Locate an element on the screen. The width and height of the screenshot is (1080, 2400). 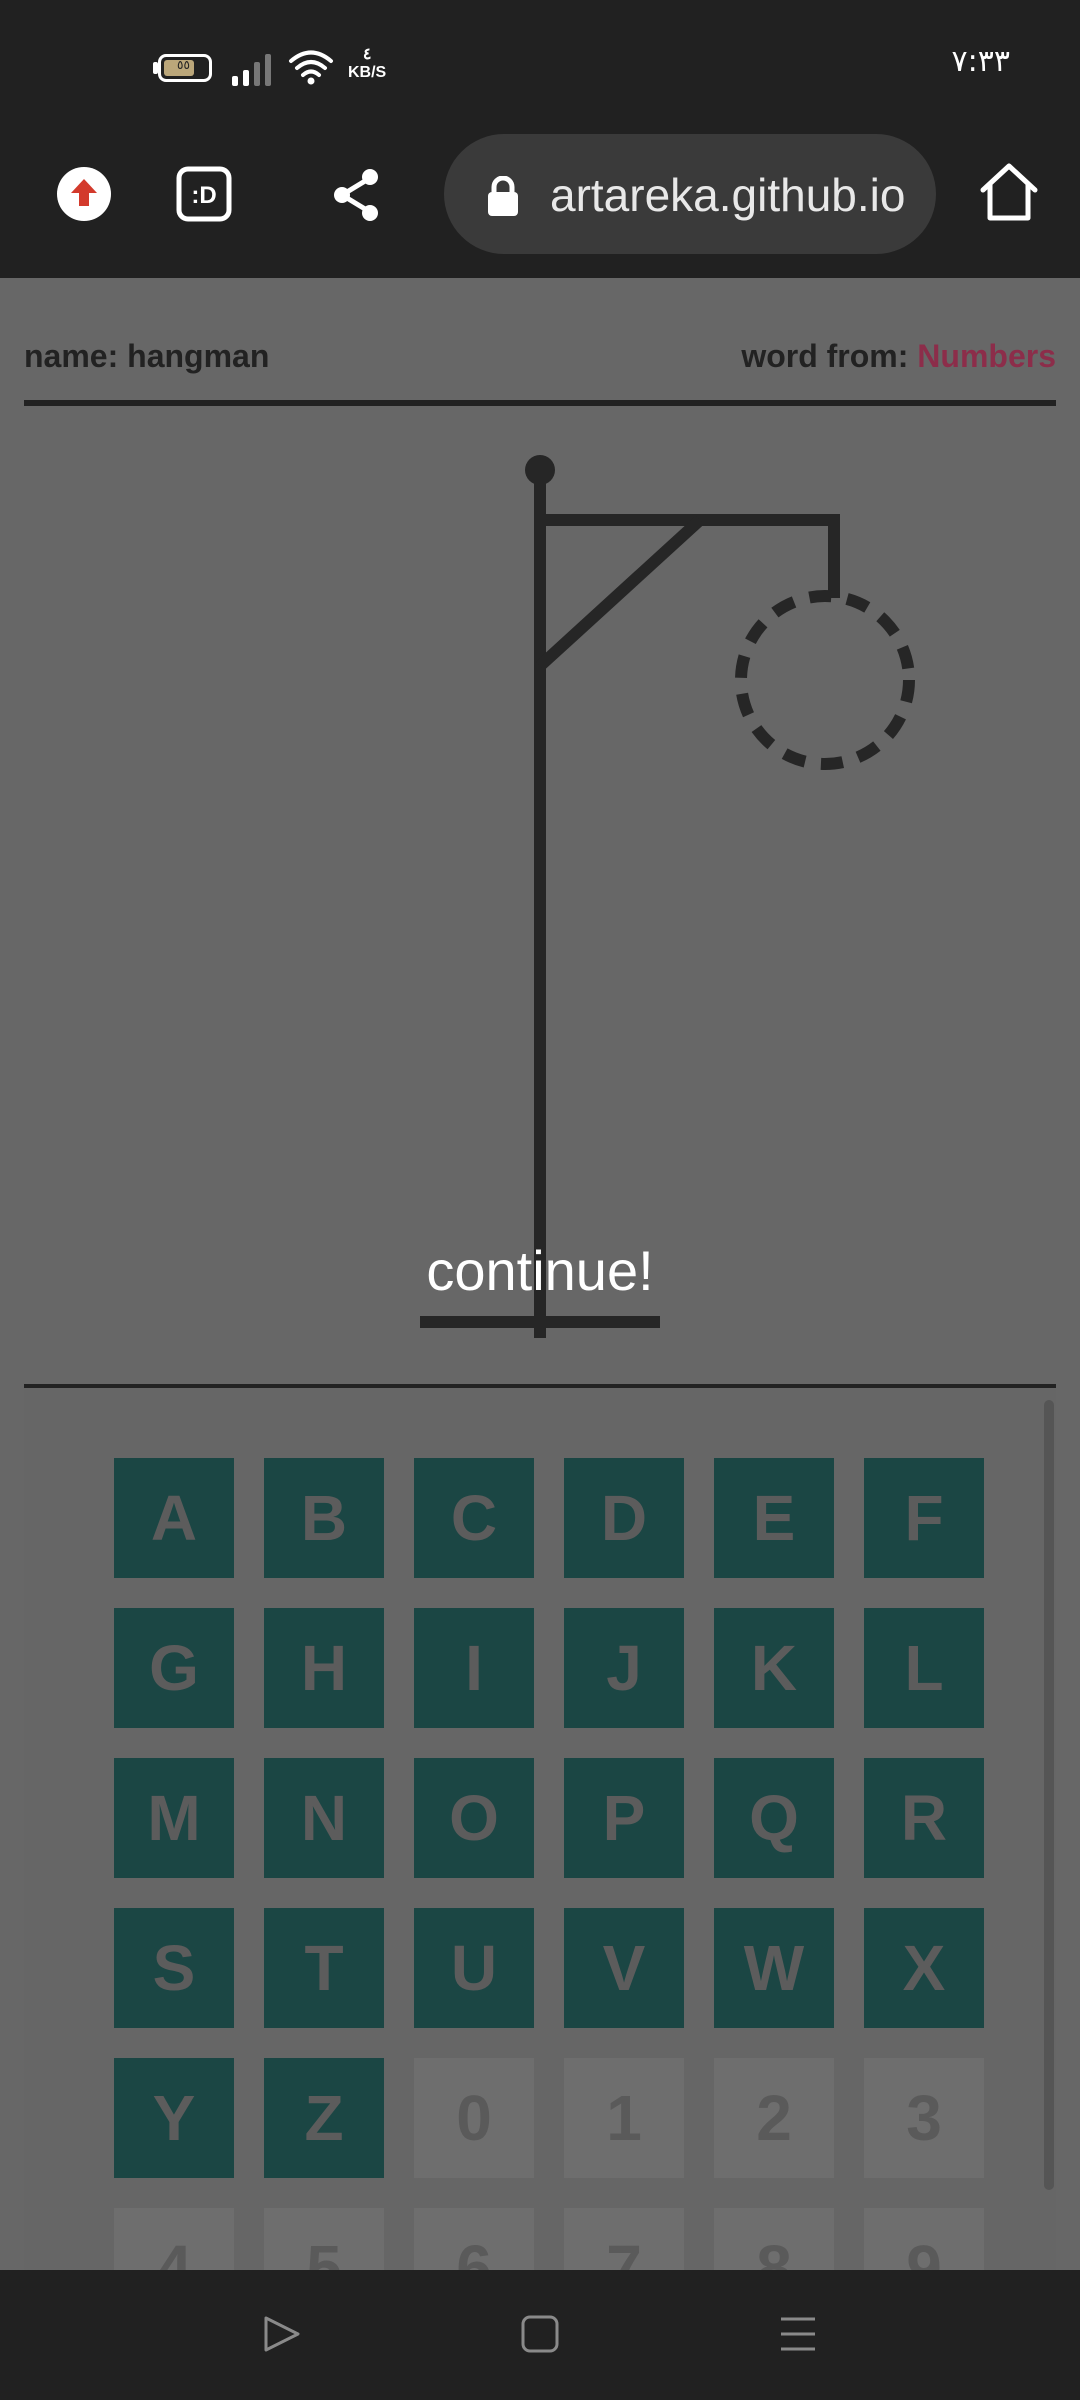
key-t: T is located at coordinates (324, 1968).